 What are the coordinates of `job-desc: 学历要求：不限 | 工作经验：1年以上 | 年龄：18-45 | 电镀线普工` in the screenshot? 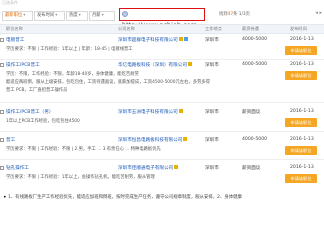 It's located at (69, 49).